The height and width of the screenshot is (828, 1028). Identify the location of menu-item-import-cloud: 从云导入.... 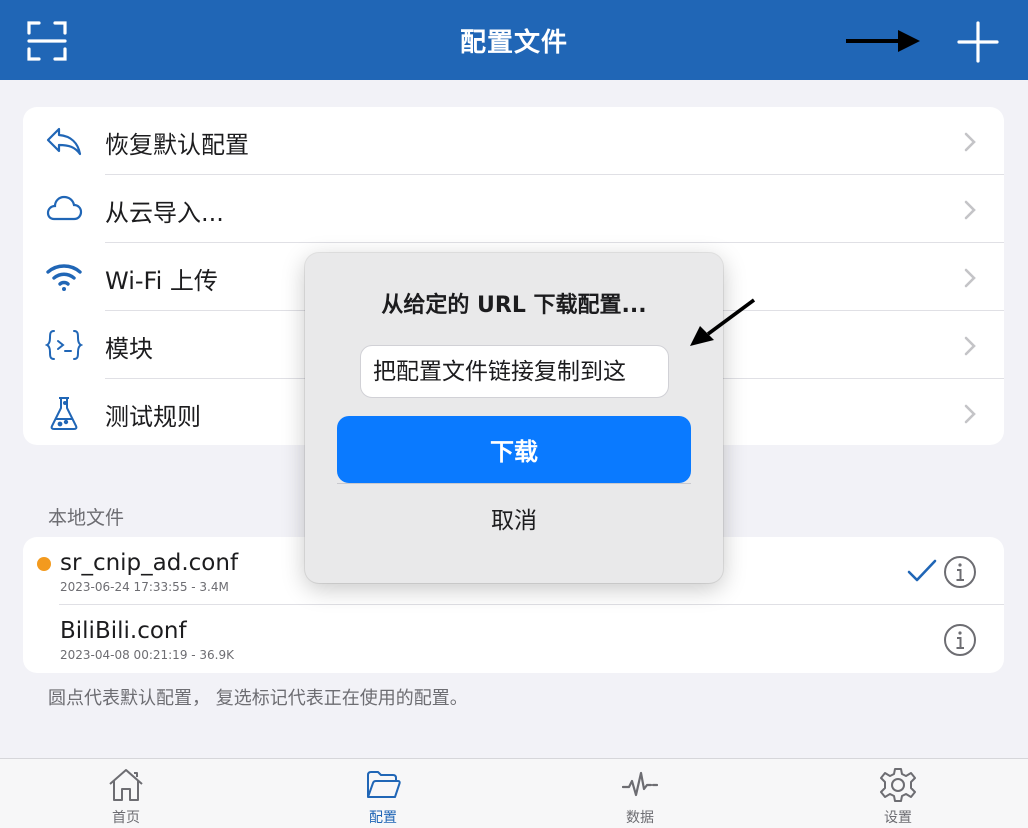
(513, 209).